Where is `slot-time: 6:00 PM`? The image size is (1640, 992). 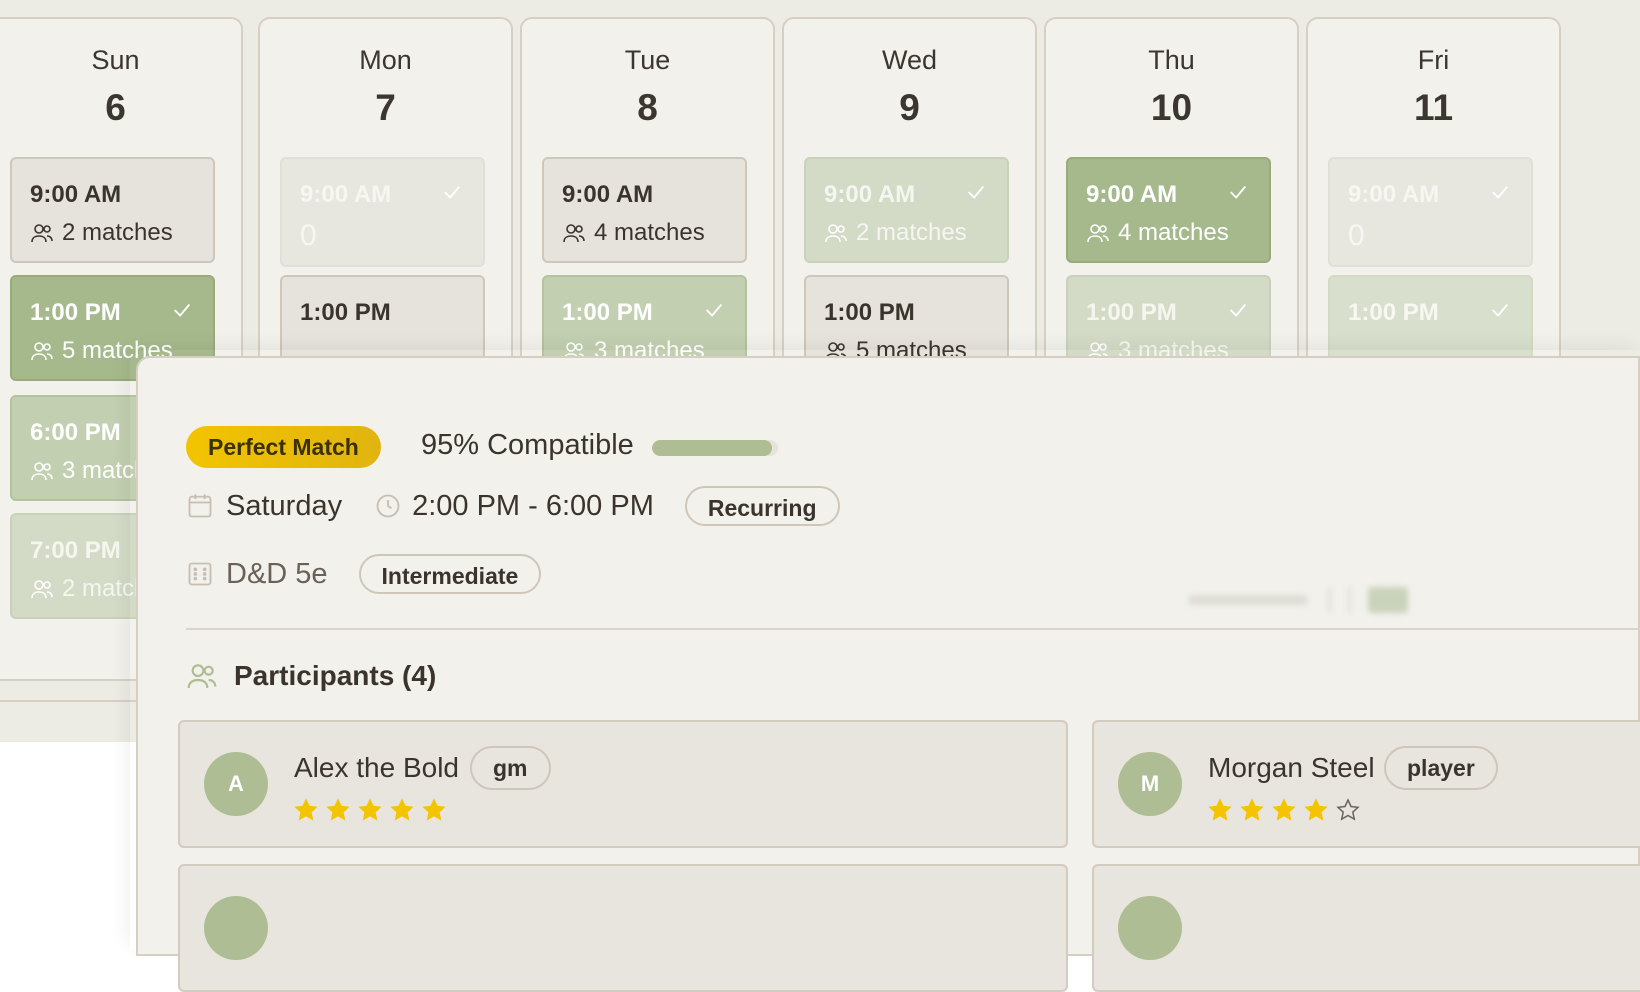
slot-time: 6:00 PM is located at coordinates (75, 432).